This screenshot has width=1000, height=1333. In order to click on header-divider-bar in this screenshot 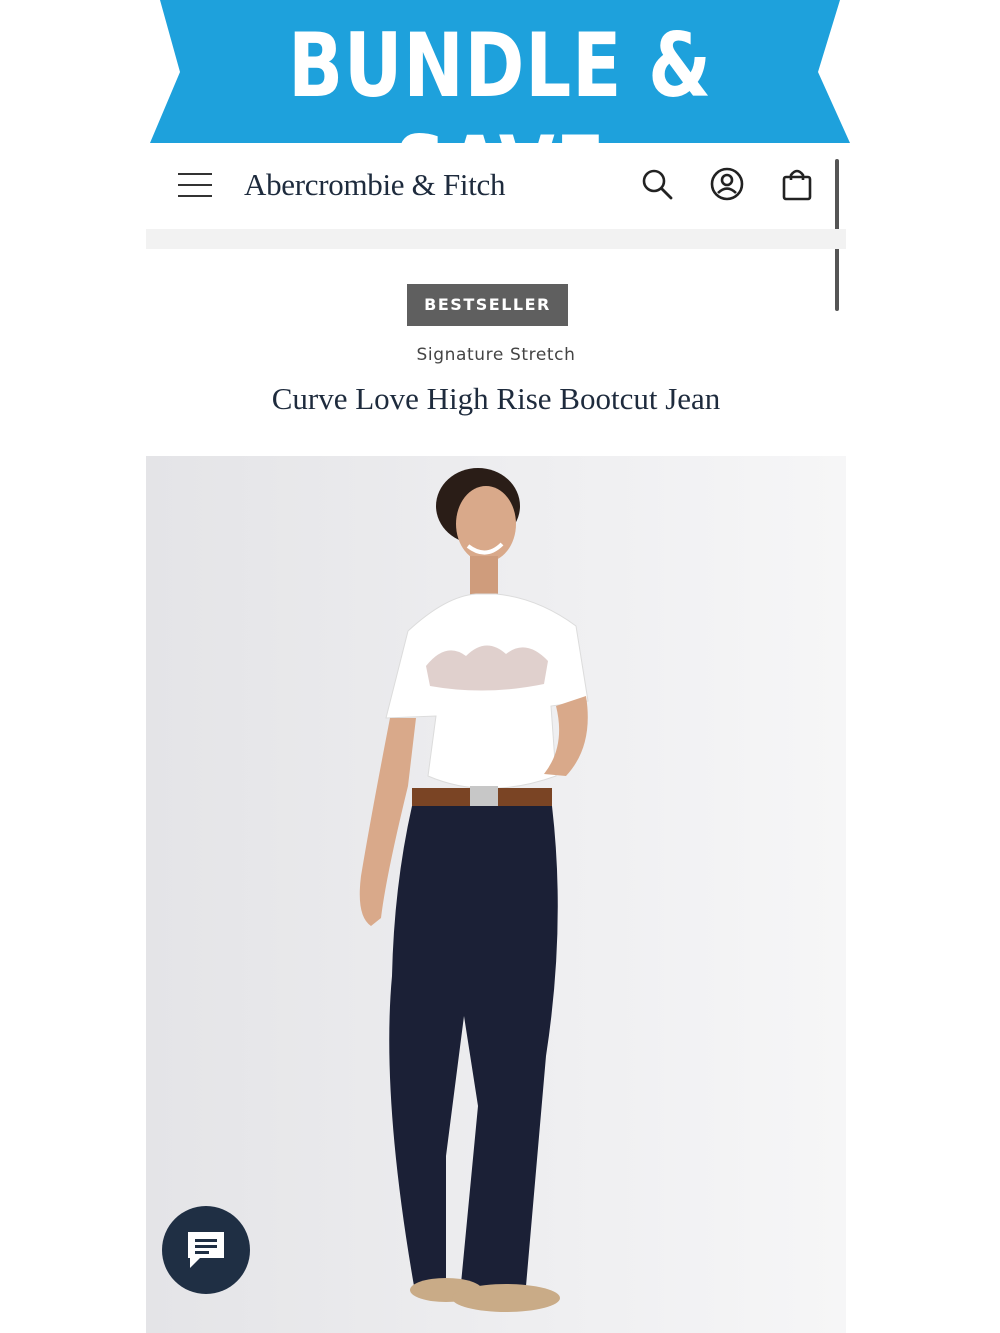, I will do `click(496, 239)`.